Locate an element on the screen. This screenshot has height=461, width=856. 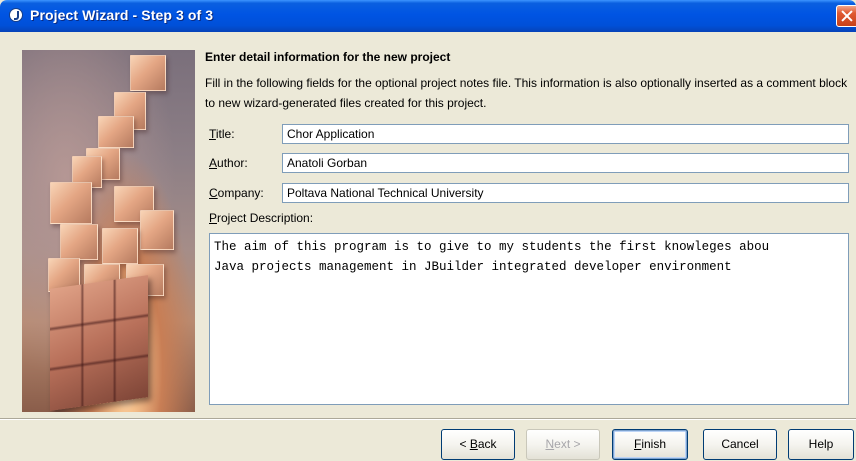
cancel-button: Cancel is located at coordinates (740, 444).